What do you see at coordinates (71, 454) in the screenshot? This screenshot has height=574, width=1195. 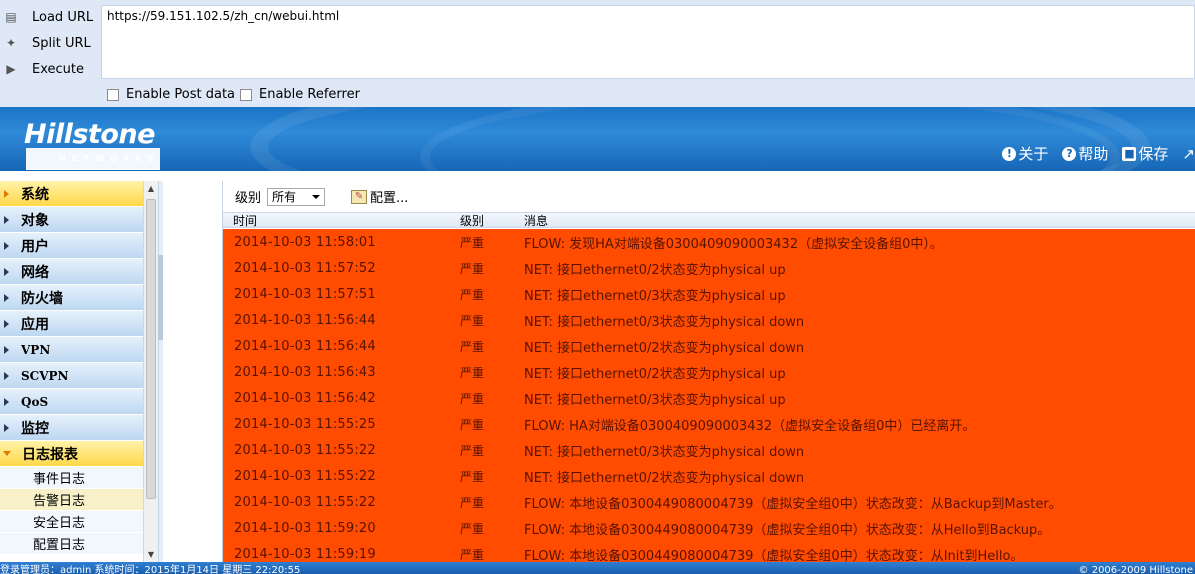 I see `sidebar-item-log-report: 日志报表` at bounding box center [71, 454].